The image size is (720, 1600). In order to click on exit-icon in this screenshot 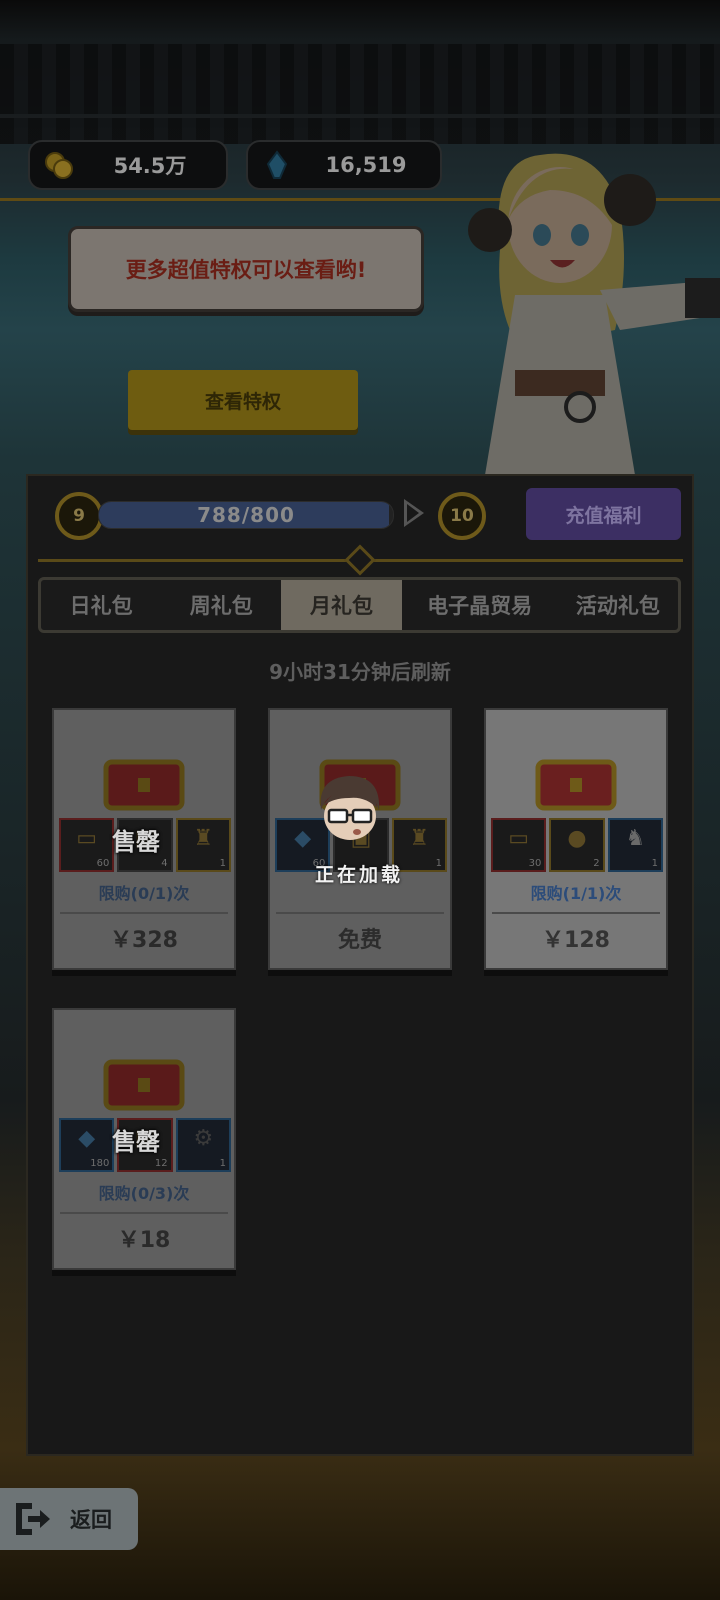, I will do `click(33, 1519)`.